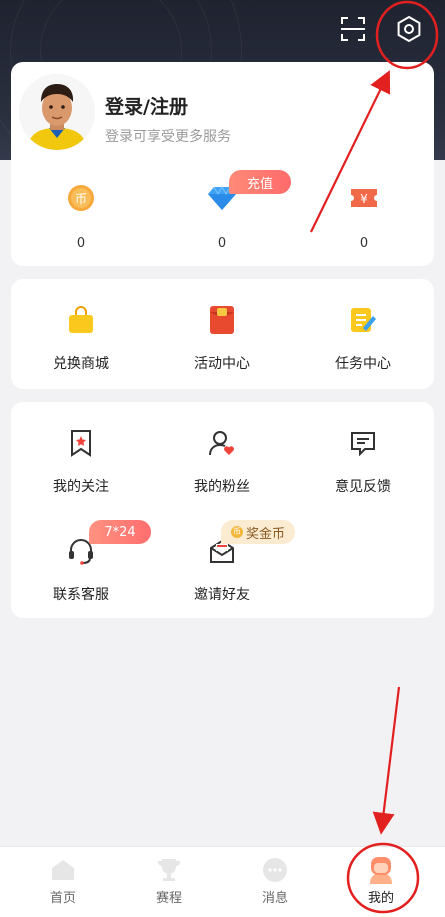 The height and width of the screenshot is (917, 445). I want to click on activity-center-item: 活动中心, so click(222, 337).